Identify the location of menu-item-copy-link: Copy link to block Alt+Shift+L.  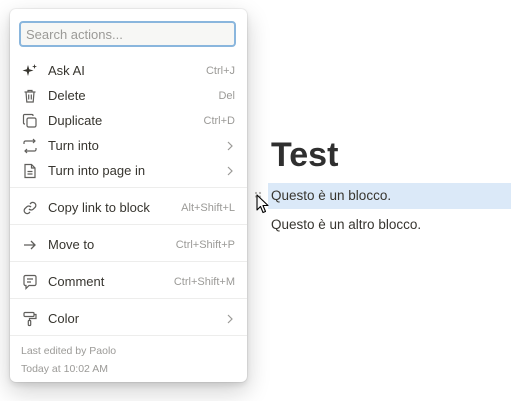
(128, 207).